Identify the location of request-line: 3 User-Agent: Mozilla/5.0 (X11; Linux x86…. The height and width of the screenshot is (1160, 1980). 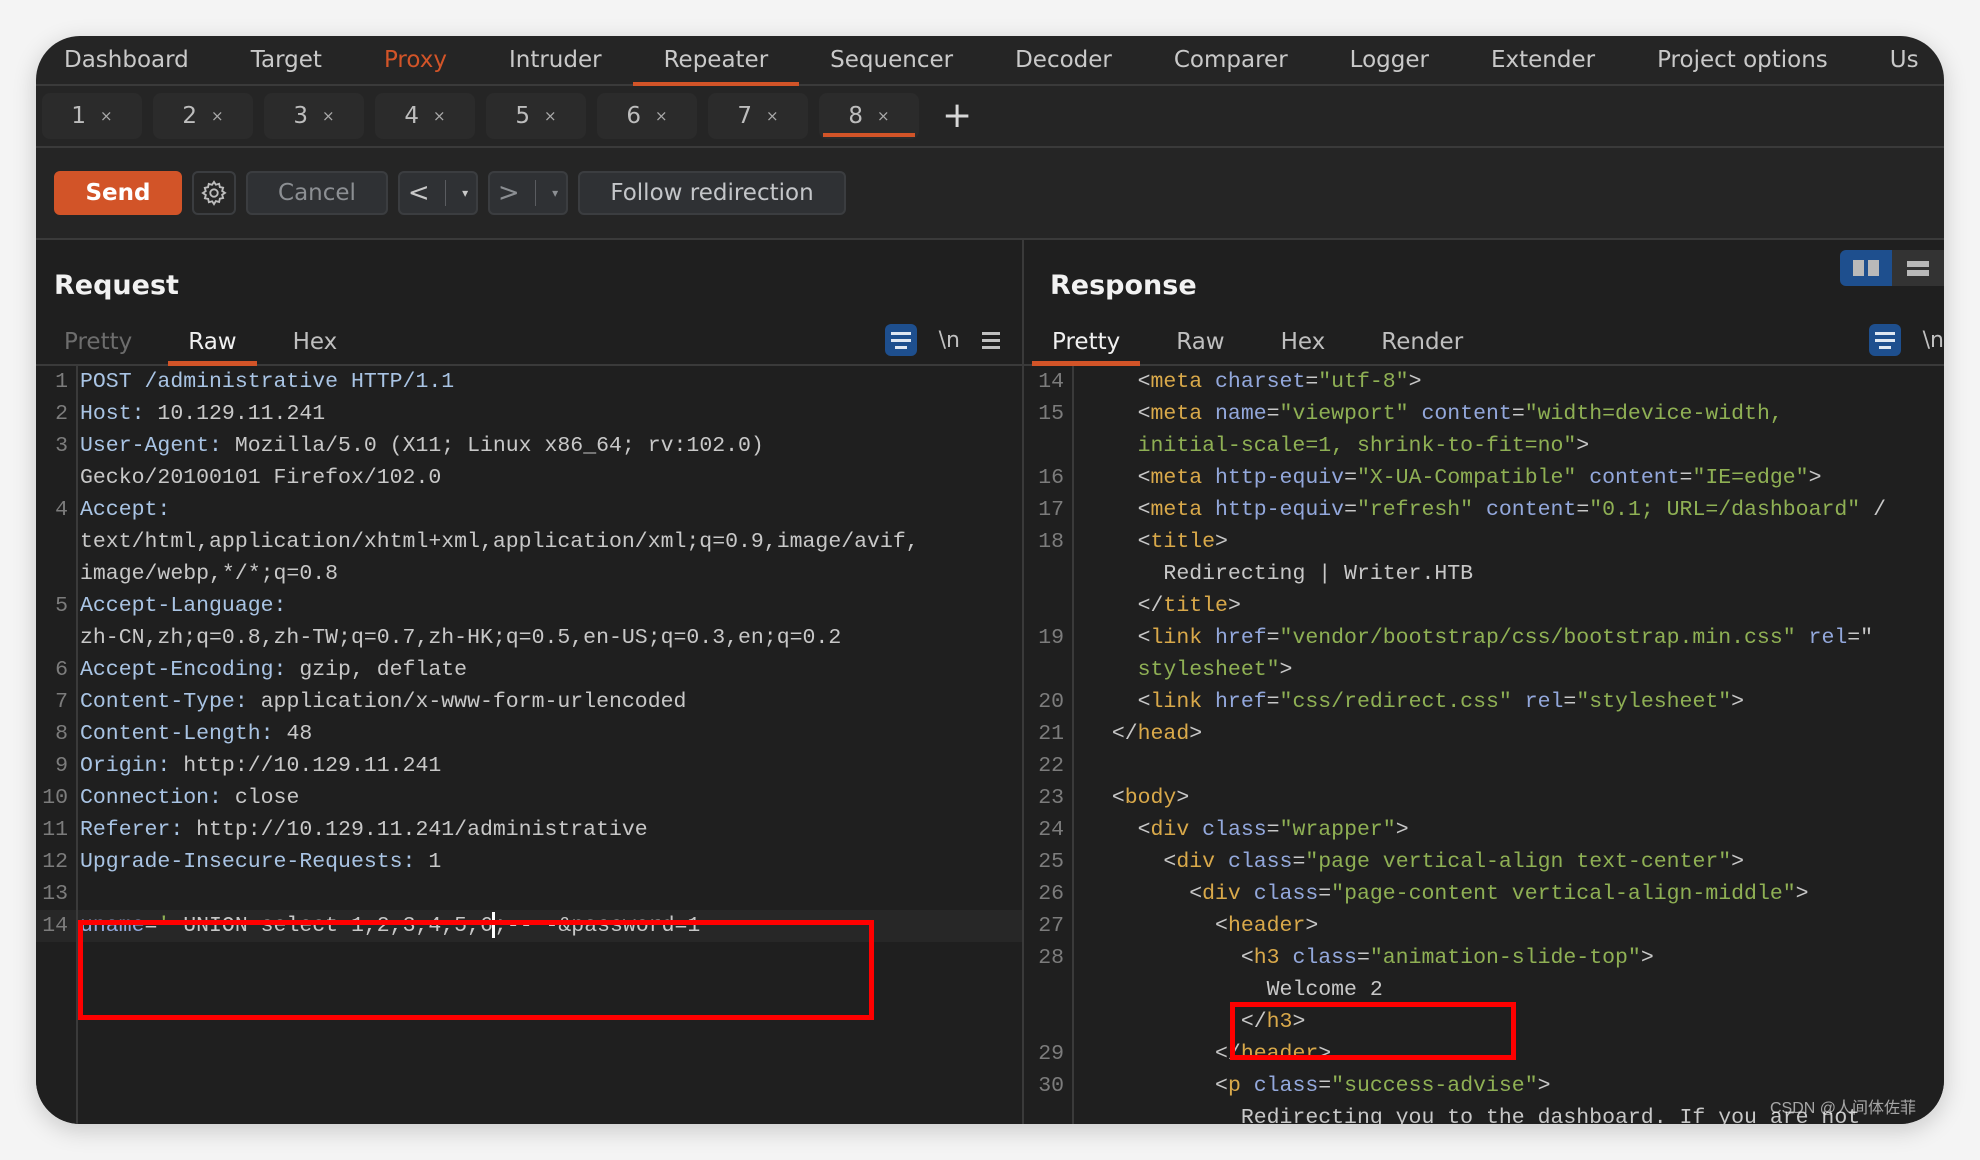
(529, 446).